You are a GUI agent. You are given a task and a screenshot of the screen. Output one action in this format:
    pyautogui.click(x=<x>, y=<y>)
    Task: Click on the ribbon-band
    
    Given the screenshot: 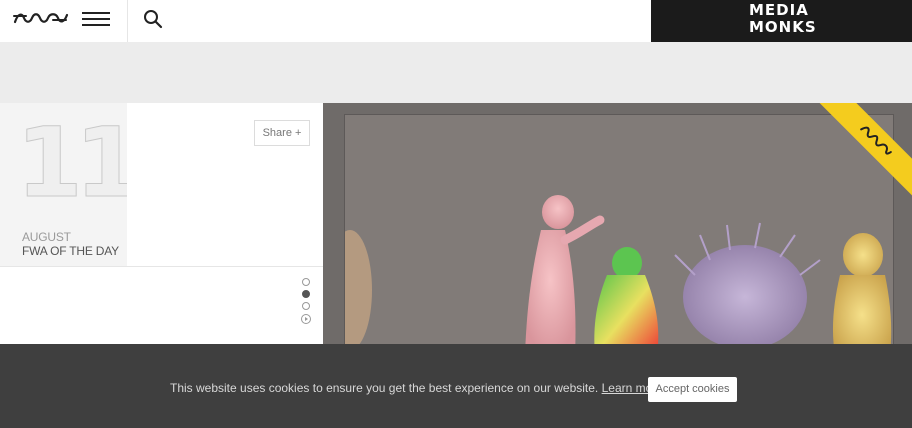 What is the action you would take?
    pyautogui.click(x=865, y=150)
    